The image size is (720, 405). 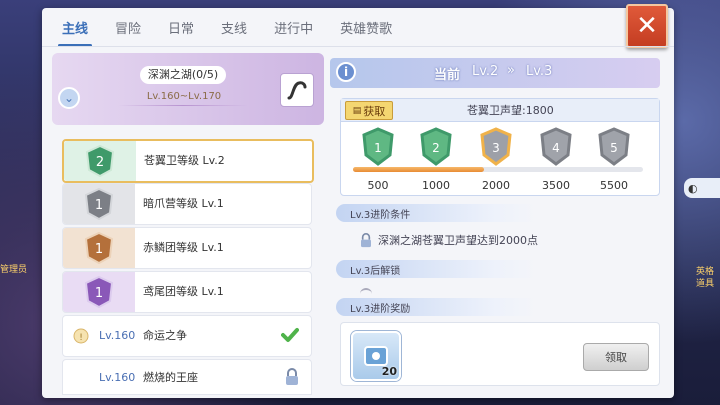 I want to click on rank-item-anzhao: 1 暗爪营等级 Lv.1, so click(x=187, y=204).